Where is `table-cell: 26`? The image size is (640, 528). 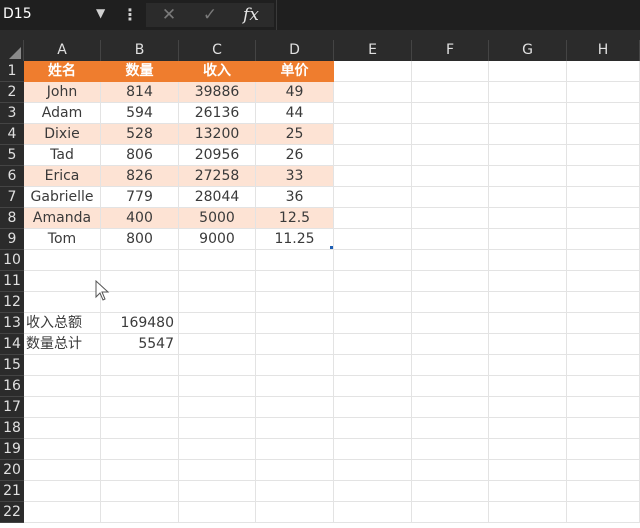 table-cell: 26 is located at coordinates (295, 155).